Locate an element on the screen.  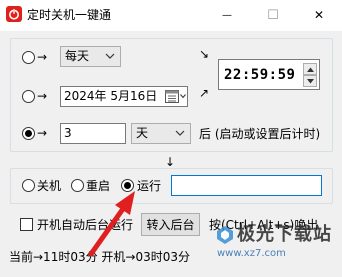
radio-date is located at coordinates (28, 96).